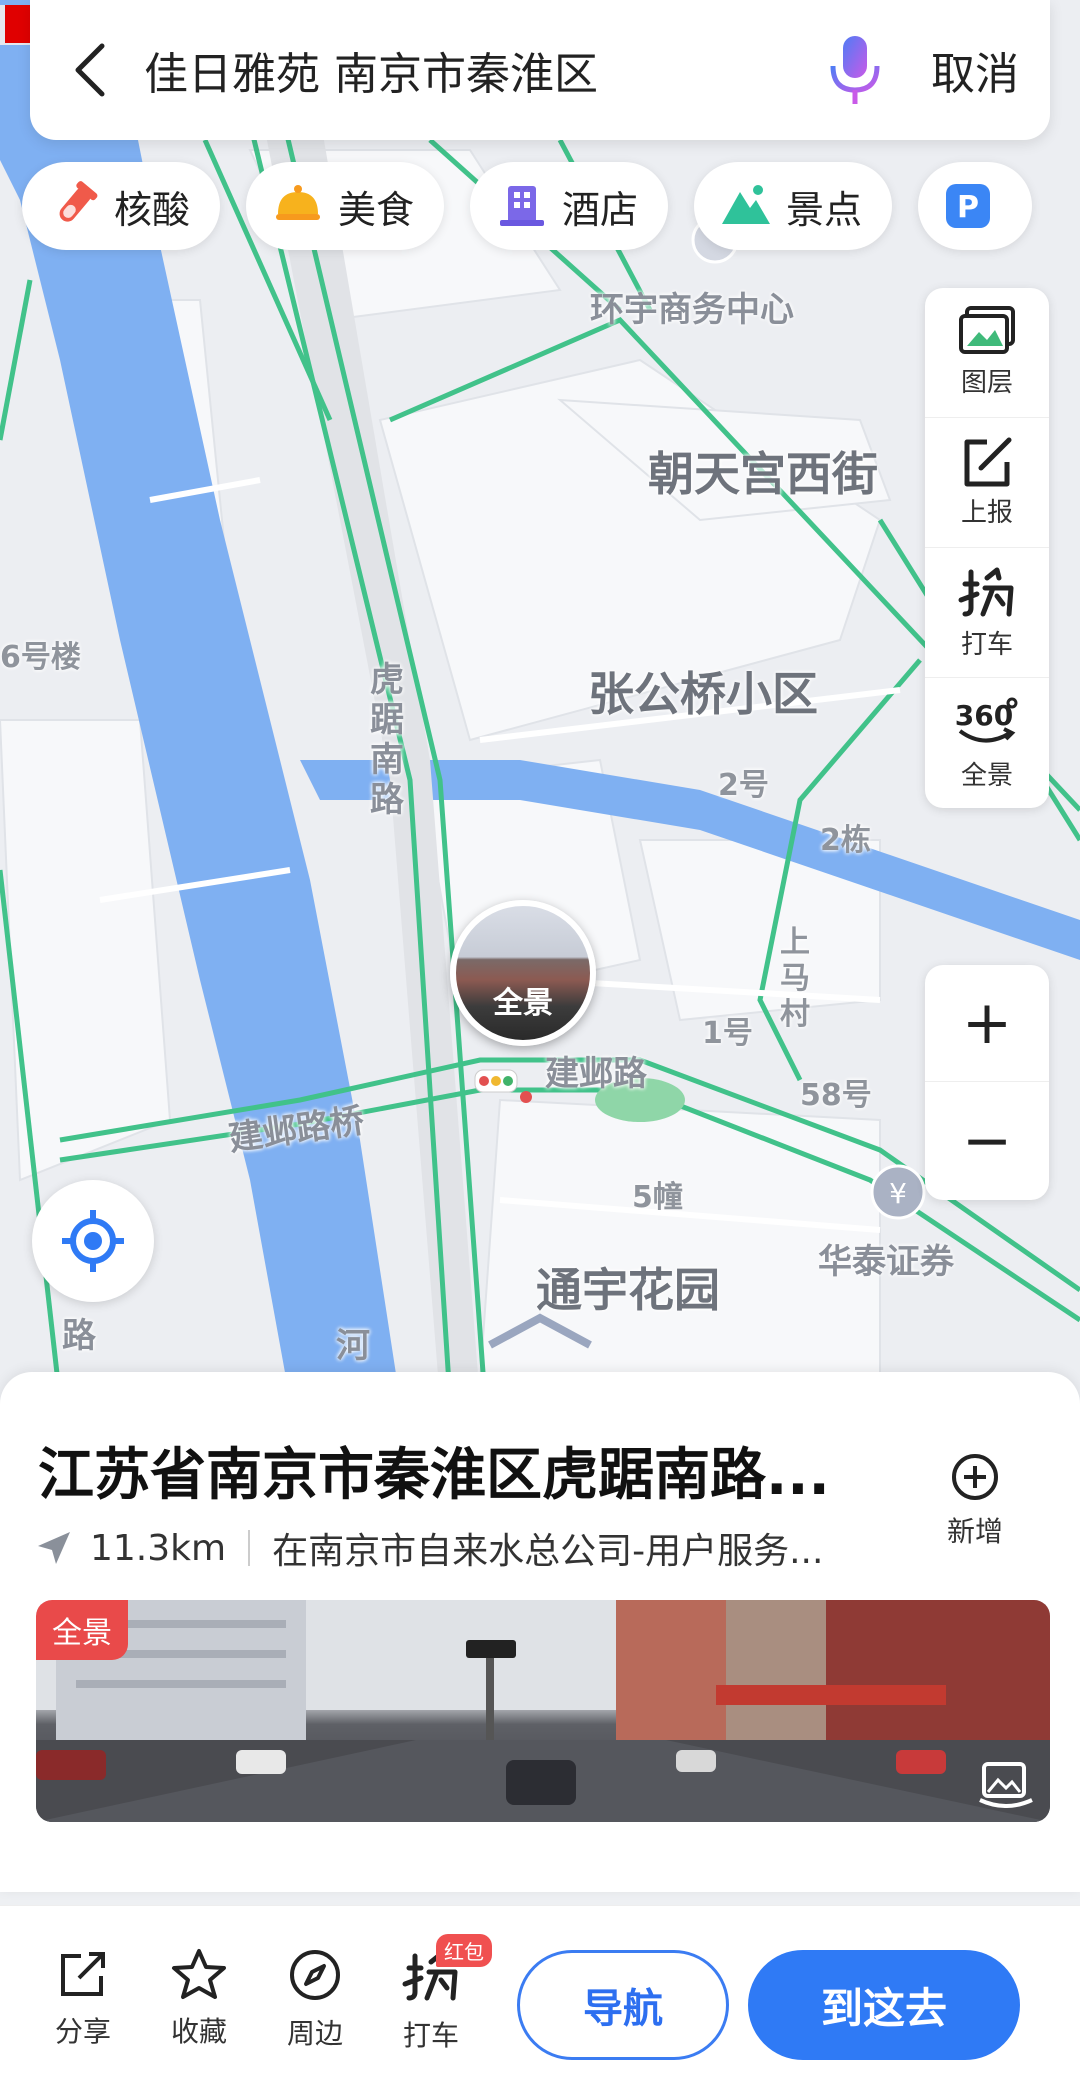 This screenshot has height=2091, width=1080. I want to click on gallery-icon, so click(1006, 1785).